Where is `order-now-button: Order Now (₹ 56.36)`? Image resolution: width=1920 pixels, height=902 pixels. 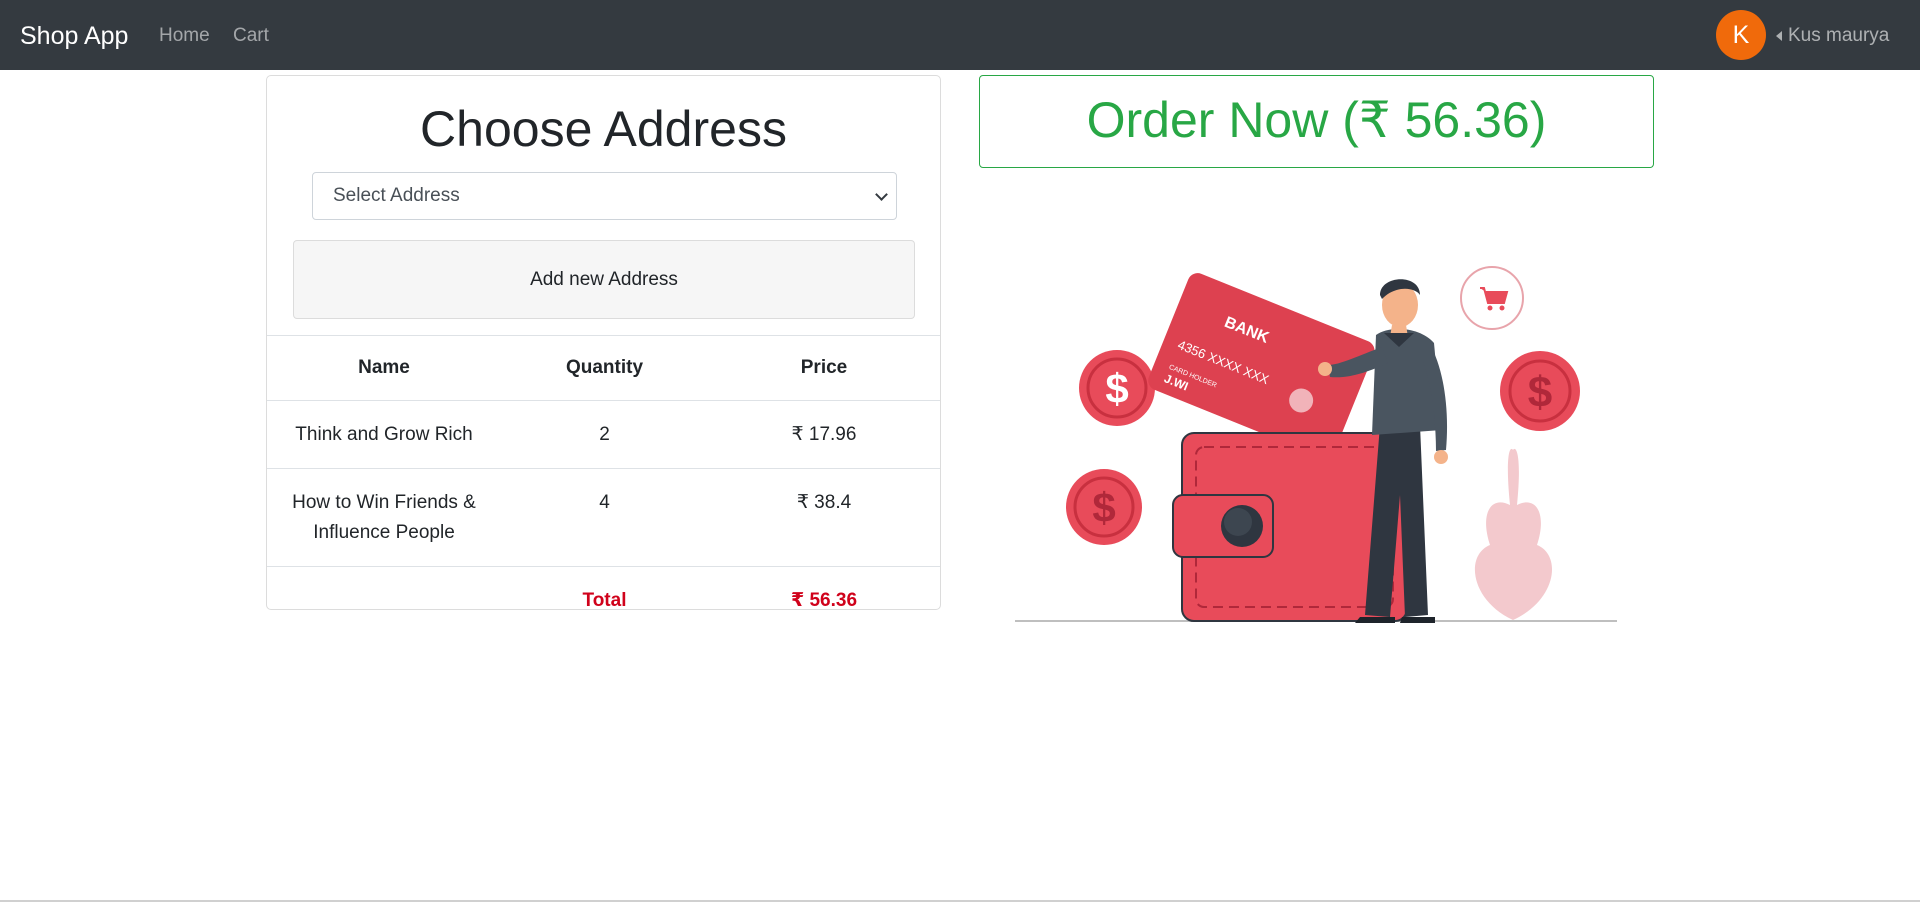
order-now-button: Order Now (₹ 56.36) is located at coordinates (1316, 121).